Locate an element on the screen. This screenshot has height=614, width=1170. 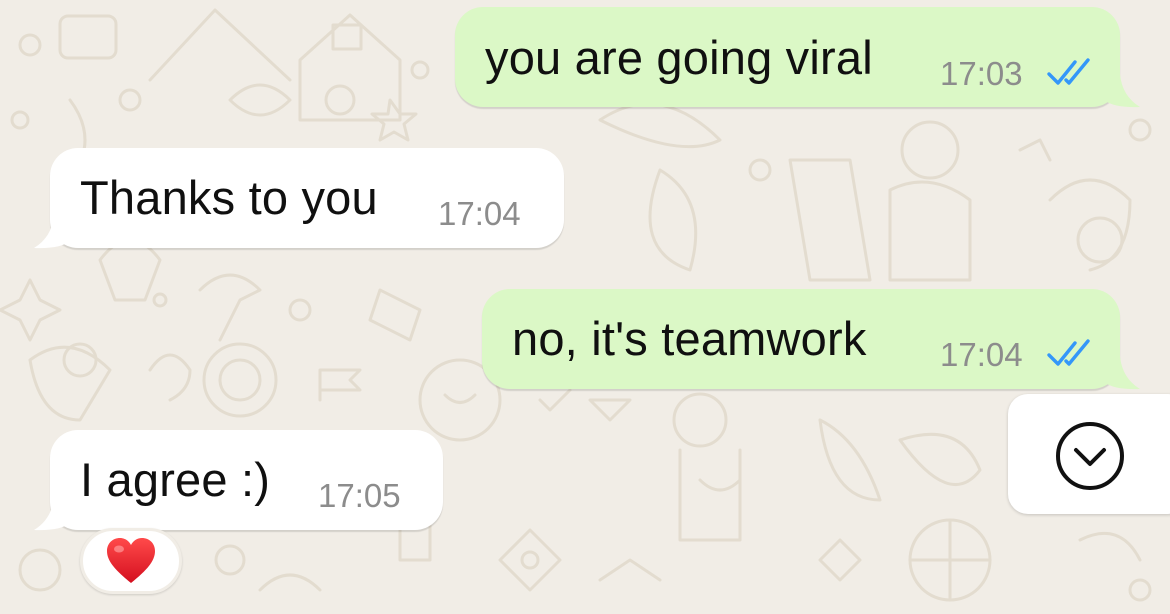
scroll-to-bottom-button is located at coordinates (1089, 454).